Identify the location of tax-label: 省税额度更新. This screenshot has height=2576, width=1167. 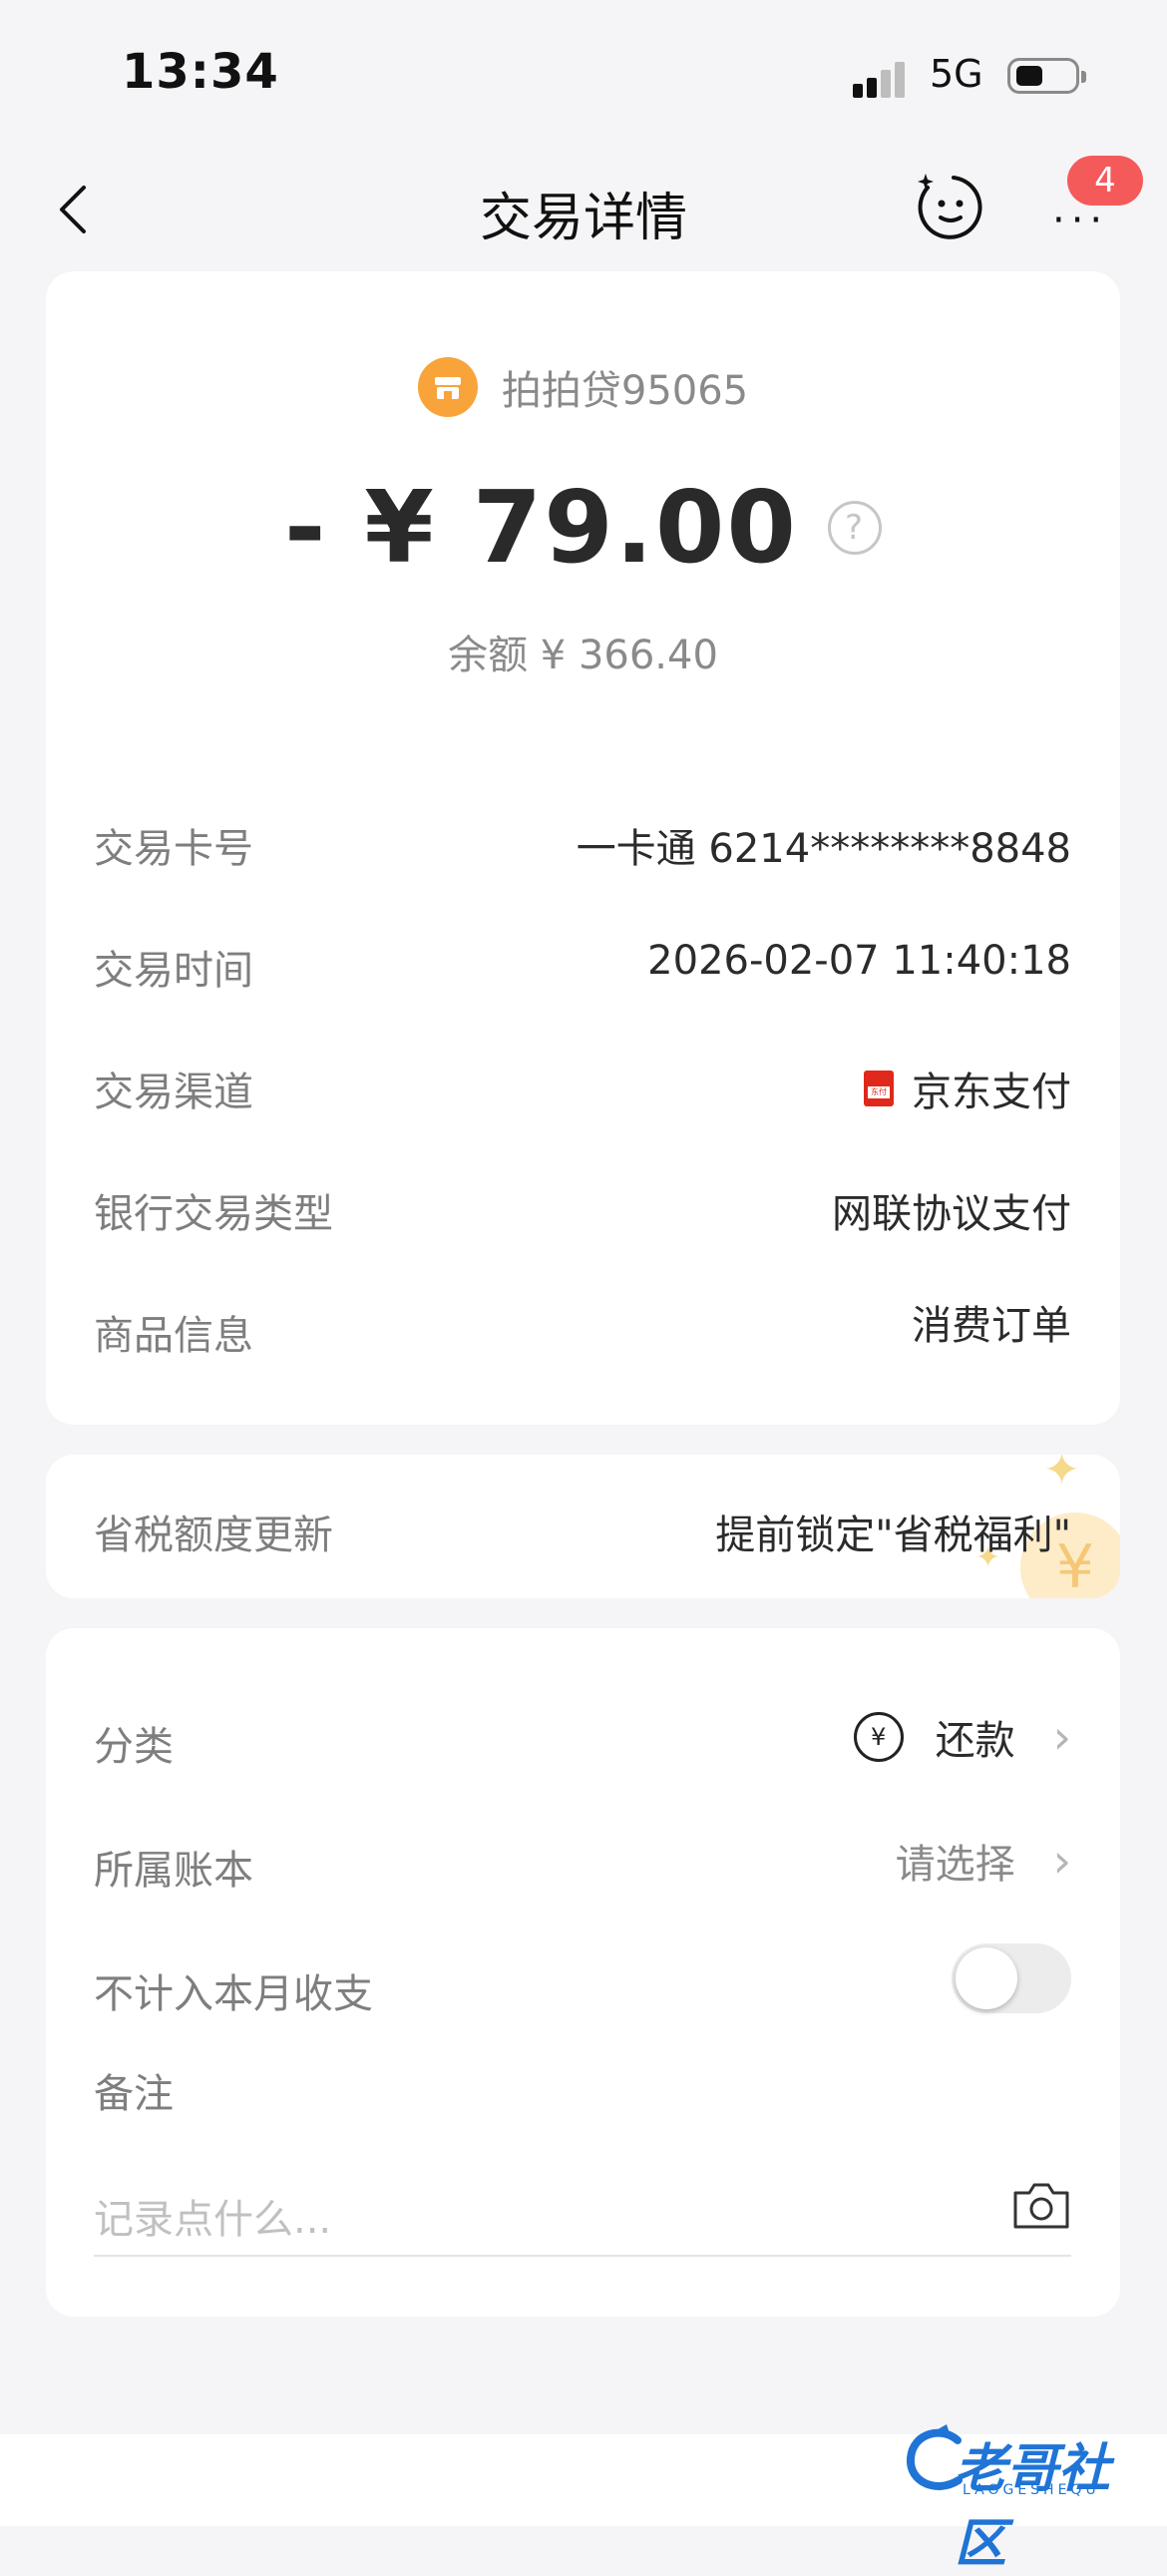
(213, 1535).